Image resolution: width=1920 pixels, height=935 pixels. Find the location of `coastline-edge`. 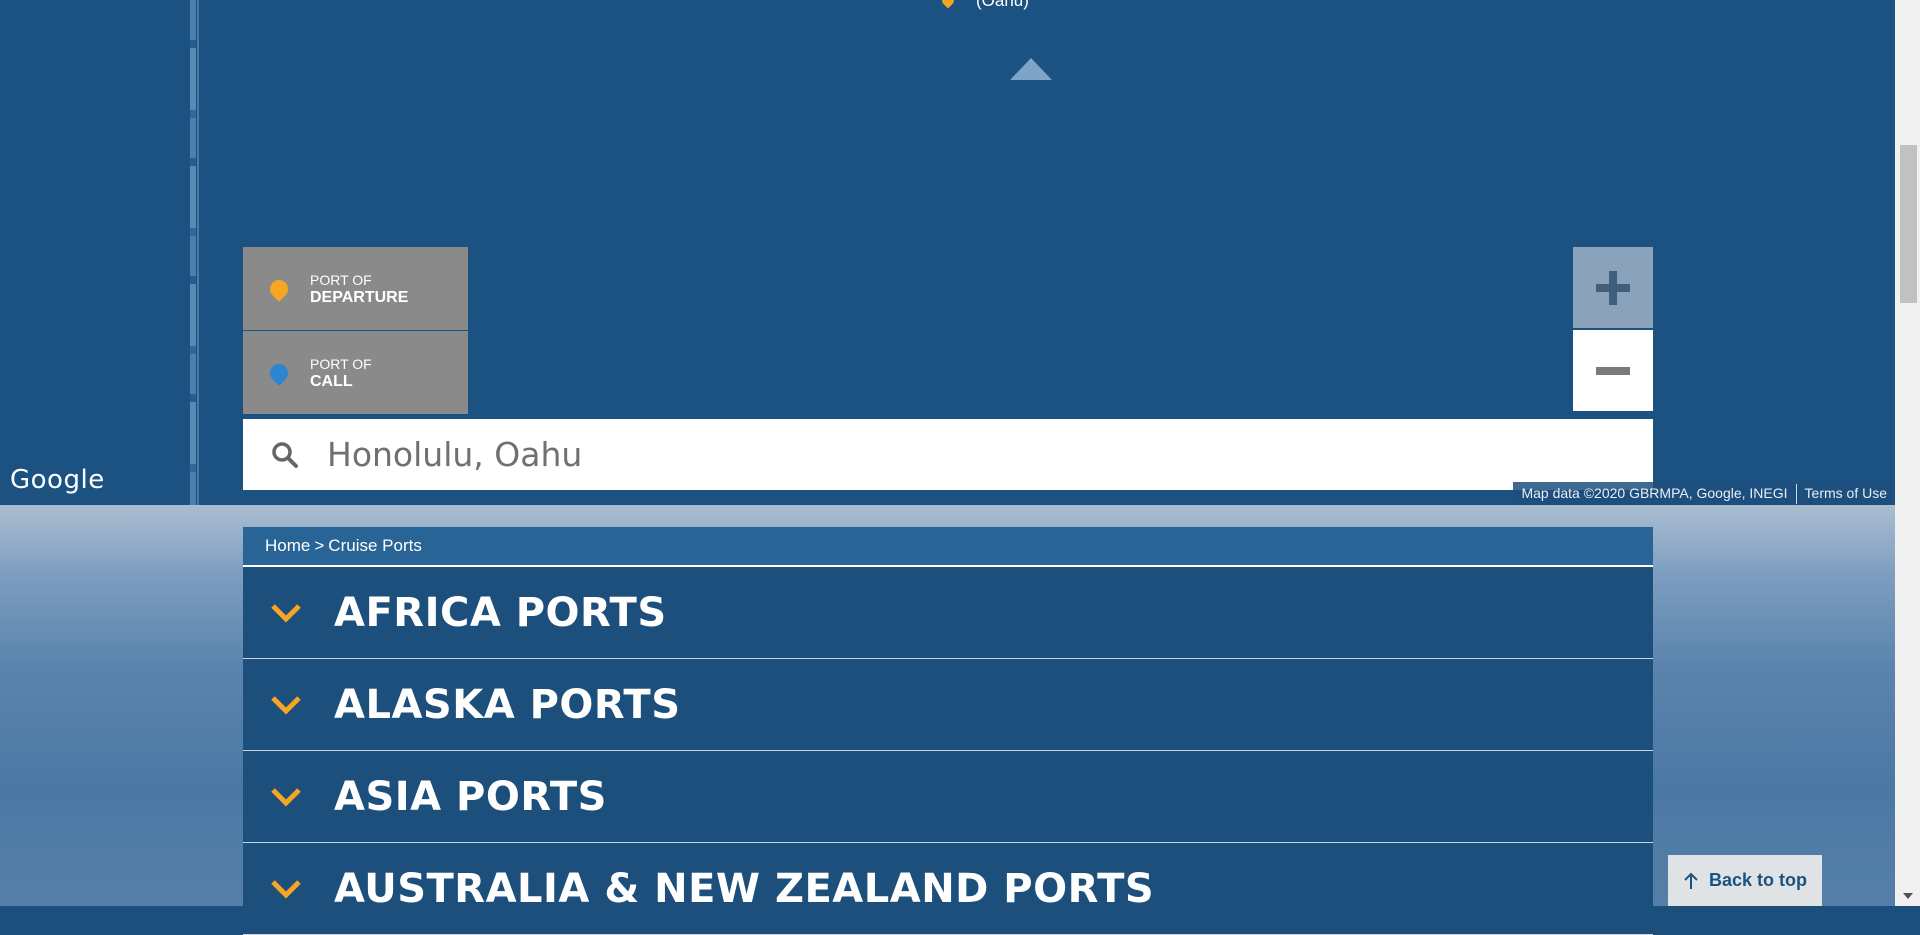

coastline-edge is located at coordinates (198, 252).